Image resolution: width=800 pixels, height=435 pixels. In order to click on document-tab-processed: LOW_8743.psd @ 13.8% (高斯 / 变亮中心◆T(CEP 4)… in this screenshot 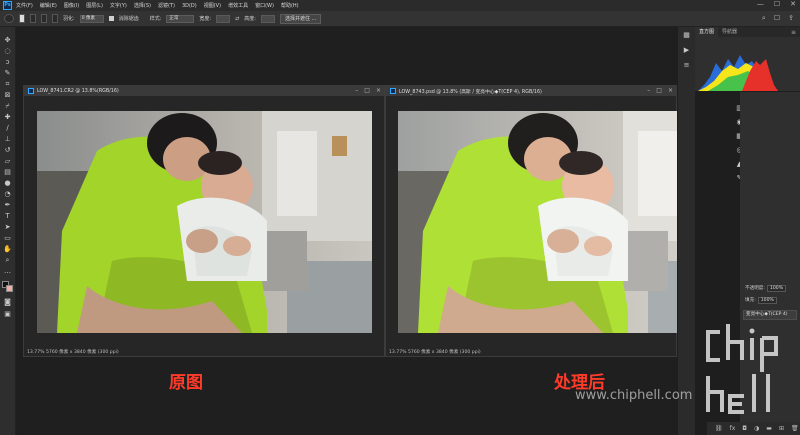, I will do `click(531, 91)`.